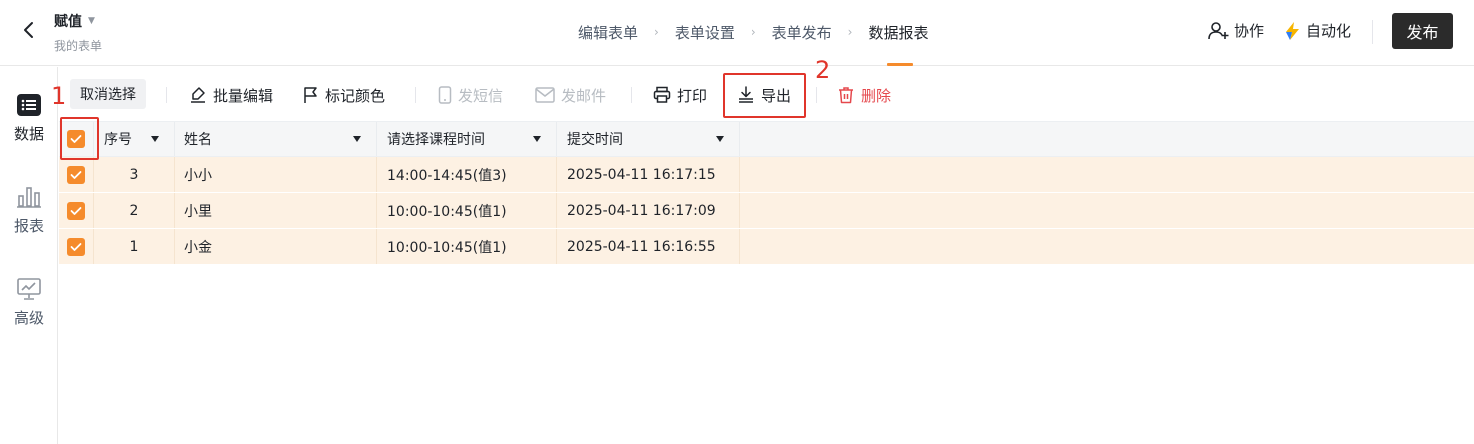 This screenshot has width=1474, height=444. What do you see at coordinates (1372, 32) in the screenshot?
I see `header-divider` at bounding box center [1372, 32].